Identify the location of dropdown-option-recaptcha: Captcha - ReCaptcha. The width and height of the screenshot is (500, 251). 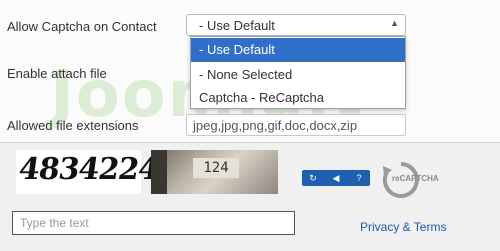
(298, 98).